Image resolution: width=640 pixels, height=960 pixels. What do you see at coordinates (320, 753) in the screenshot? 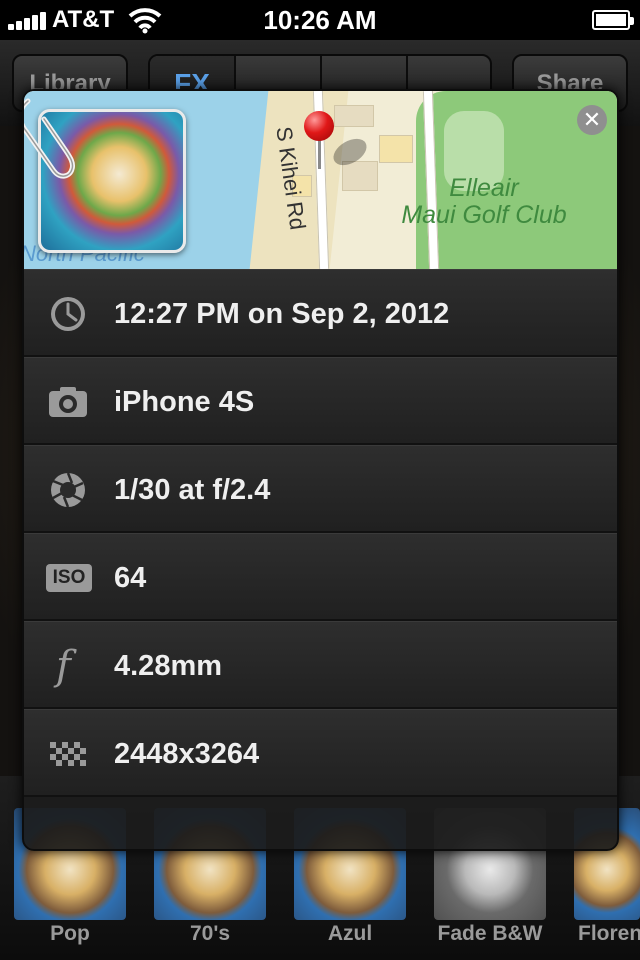
I see `list-item: 2448x3264` at bounding box center [320, 753].